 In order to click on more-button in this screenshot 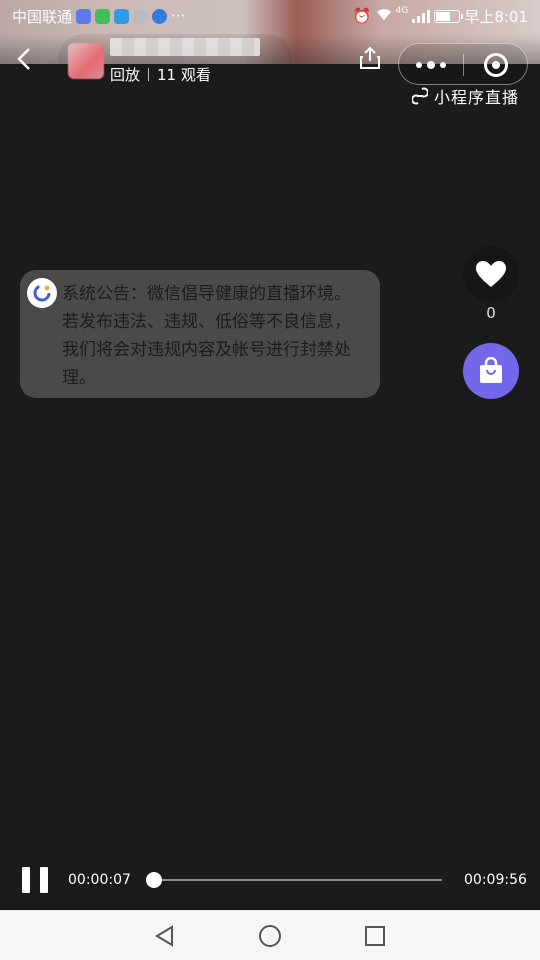, I will do `click(431, 65)`.